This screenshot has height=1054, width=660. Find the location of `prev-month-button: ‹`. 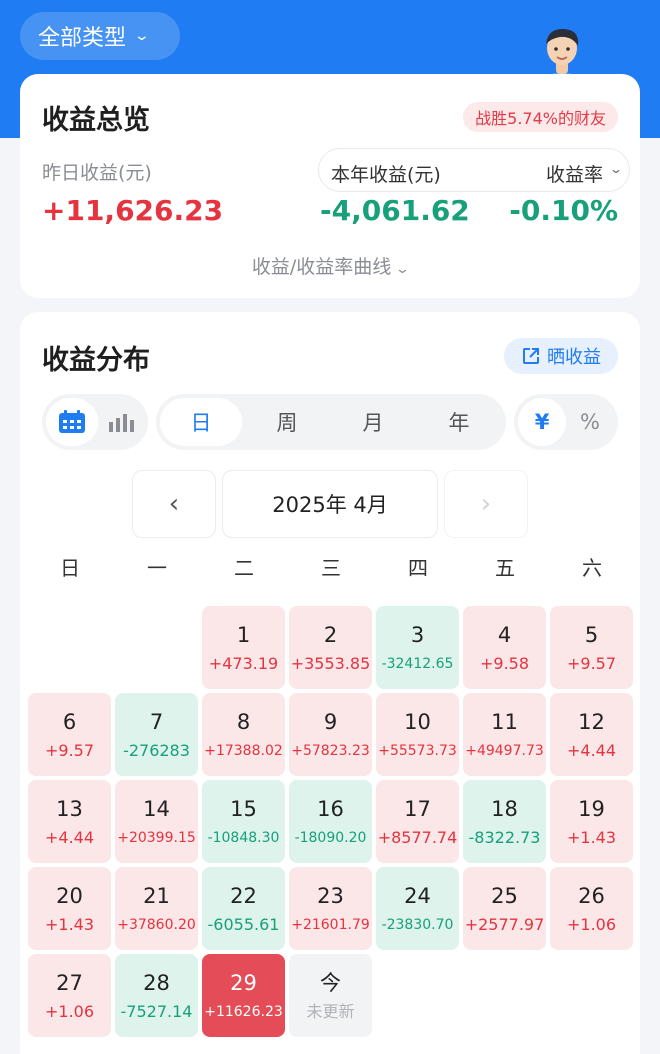

prev-month-button: ‹ is located at coordinates (174, 504).